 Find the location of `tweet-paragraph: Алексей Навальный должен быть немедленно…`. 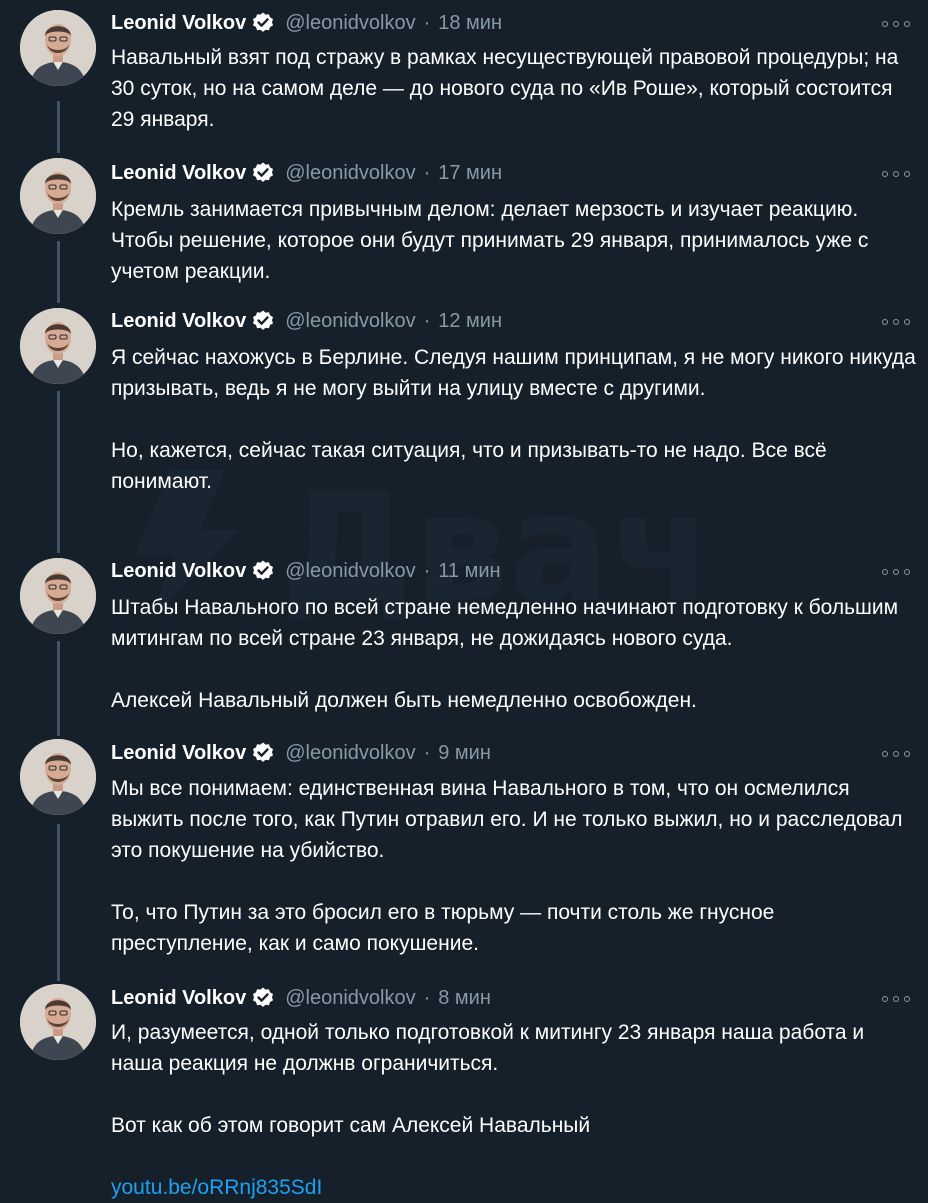

tweet-paragraph: Алексей Навальный должен быть немедленно… is located at coordinates (404, 700).